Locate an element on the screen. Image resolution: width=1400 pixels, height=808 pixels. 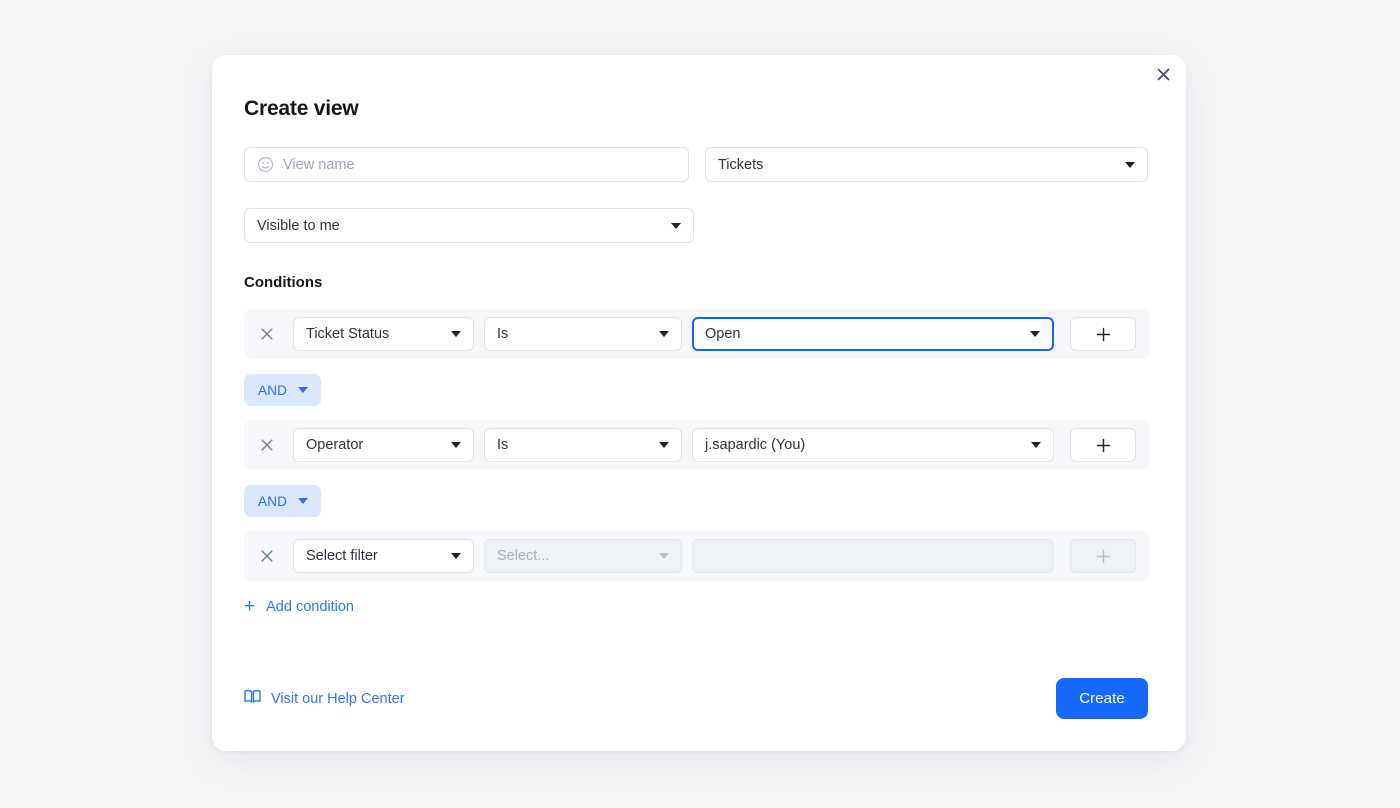
create-button: Create is located at coordinates (1102, 698).